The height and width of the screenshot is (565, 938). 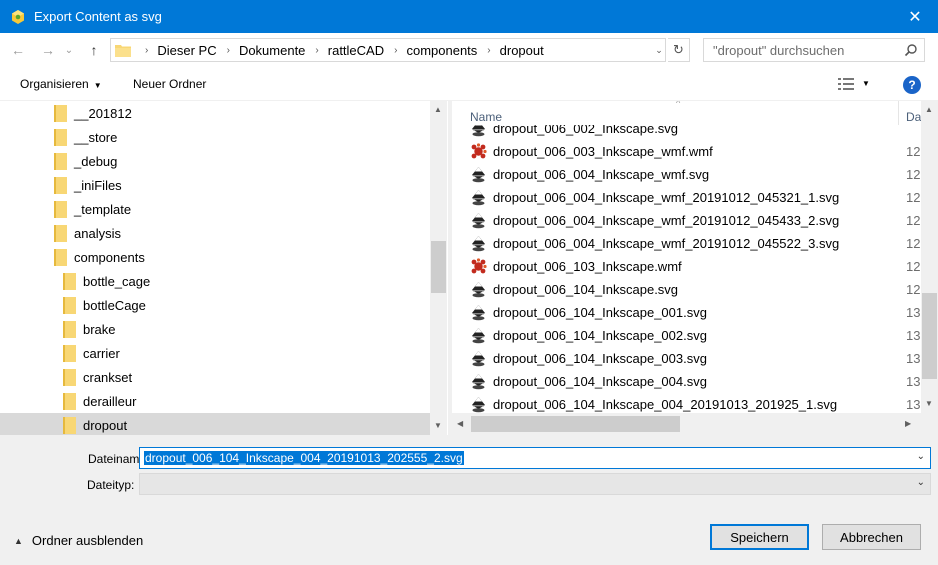 I want to click on file-list-scrollbar-thumb, so click(x=929, y=336).